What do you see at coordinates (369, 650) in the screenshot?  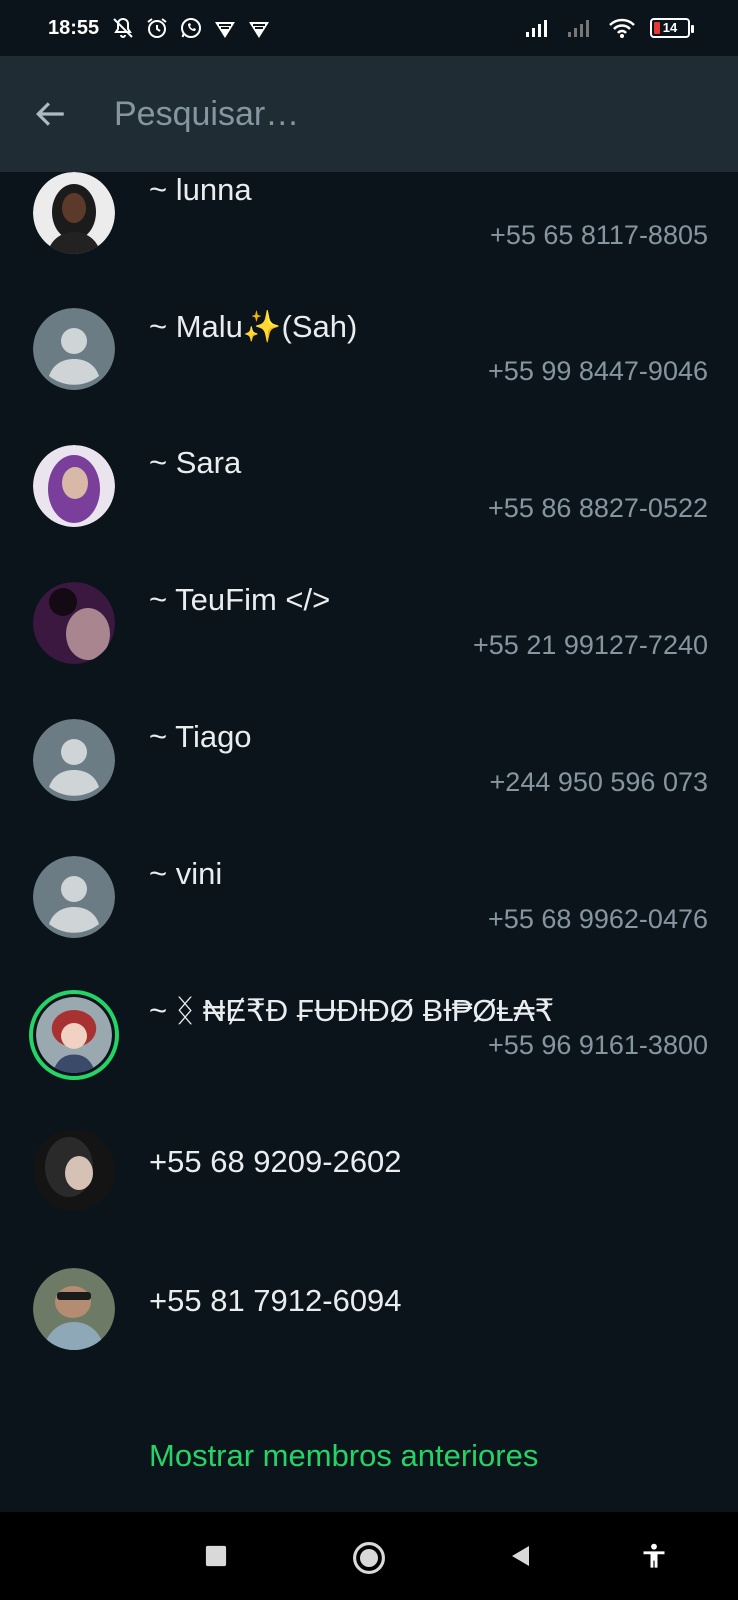 I see `list-item: ~ TeuFim </> +55 21 99127-7240` at bounding box center [369, 650].